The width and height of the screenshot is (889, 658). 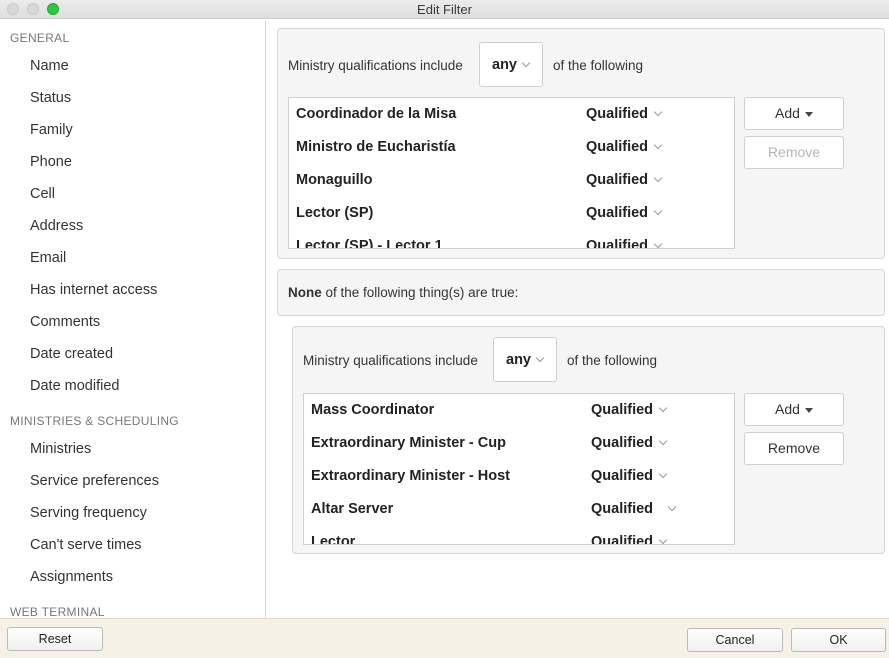 I want to click on list-item: Altar Server Qualified, so click(x=519, y=509).